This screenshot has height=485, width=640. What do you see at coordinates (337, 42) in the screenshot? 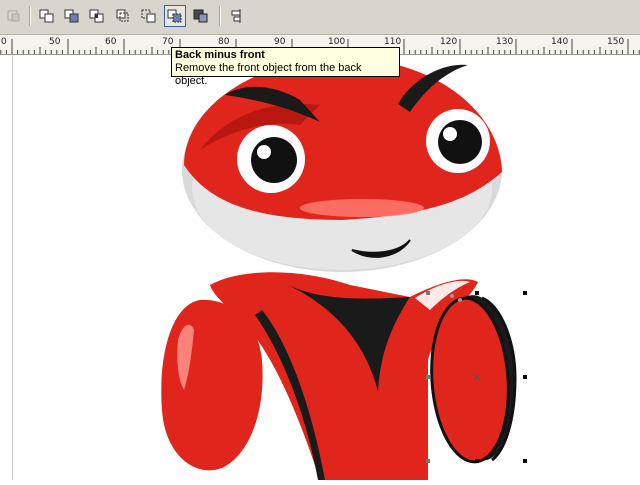
I see `ruler-label: 100` at bounding box center [337, 42].